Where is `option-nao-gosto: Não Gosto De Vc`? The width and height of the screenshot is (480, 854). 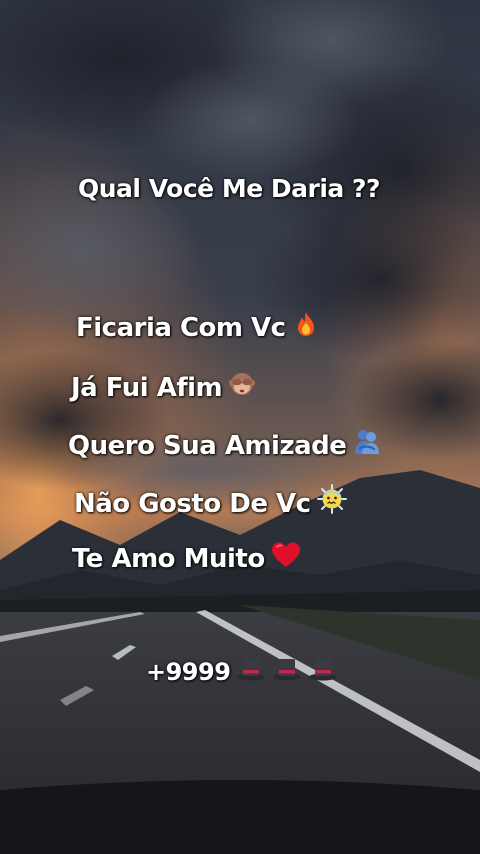 option-nao-gosto: Não Gosto De Vc is located at coordinates (210, 501).